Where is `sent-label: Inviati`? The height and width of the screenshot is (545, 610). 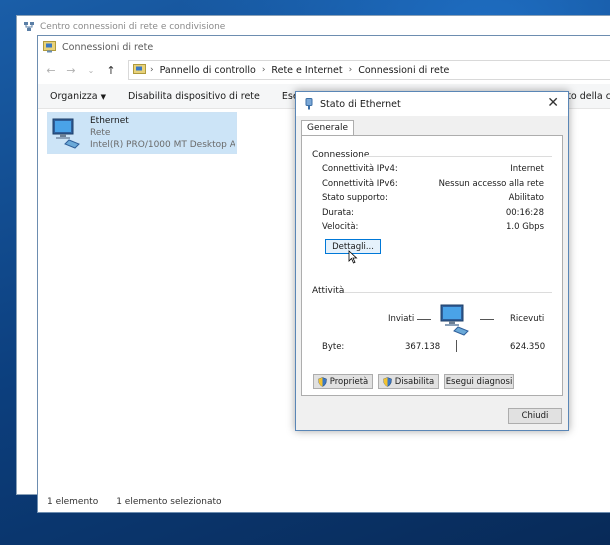
sent-label: Inviati is located at coordinates (401, 319).